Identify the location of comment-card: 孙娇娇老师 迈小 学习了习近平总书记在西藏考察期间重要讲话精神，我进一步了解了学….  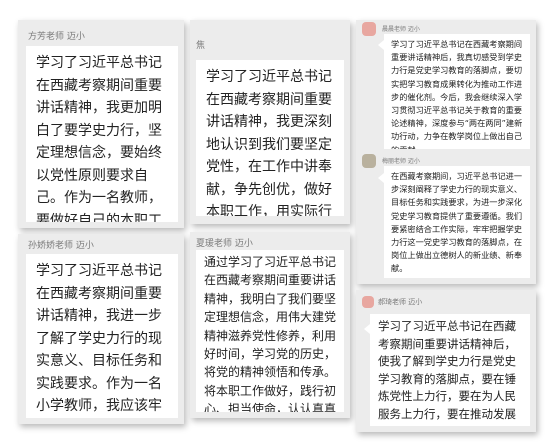
(101, 329).